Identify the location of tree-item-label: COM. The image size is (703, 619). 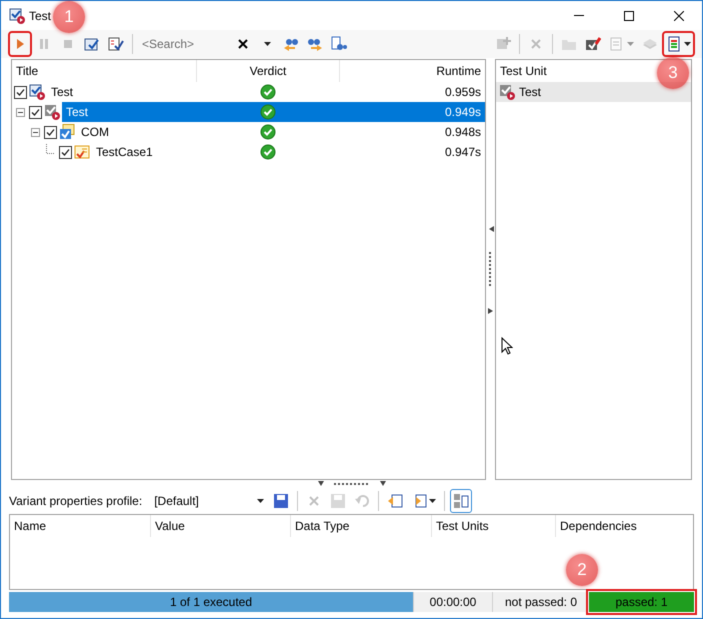
(136, 132).